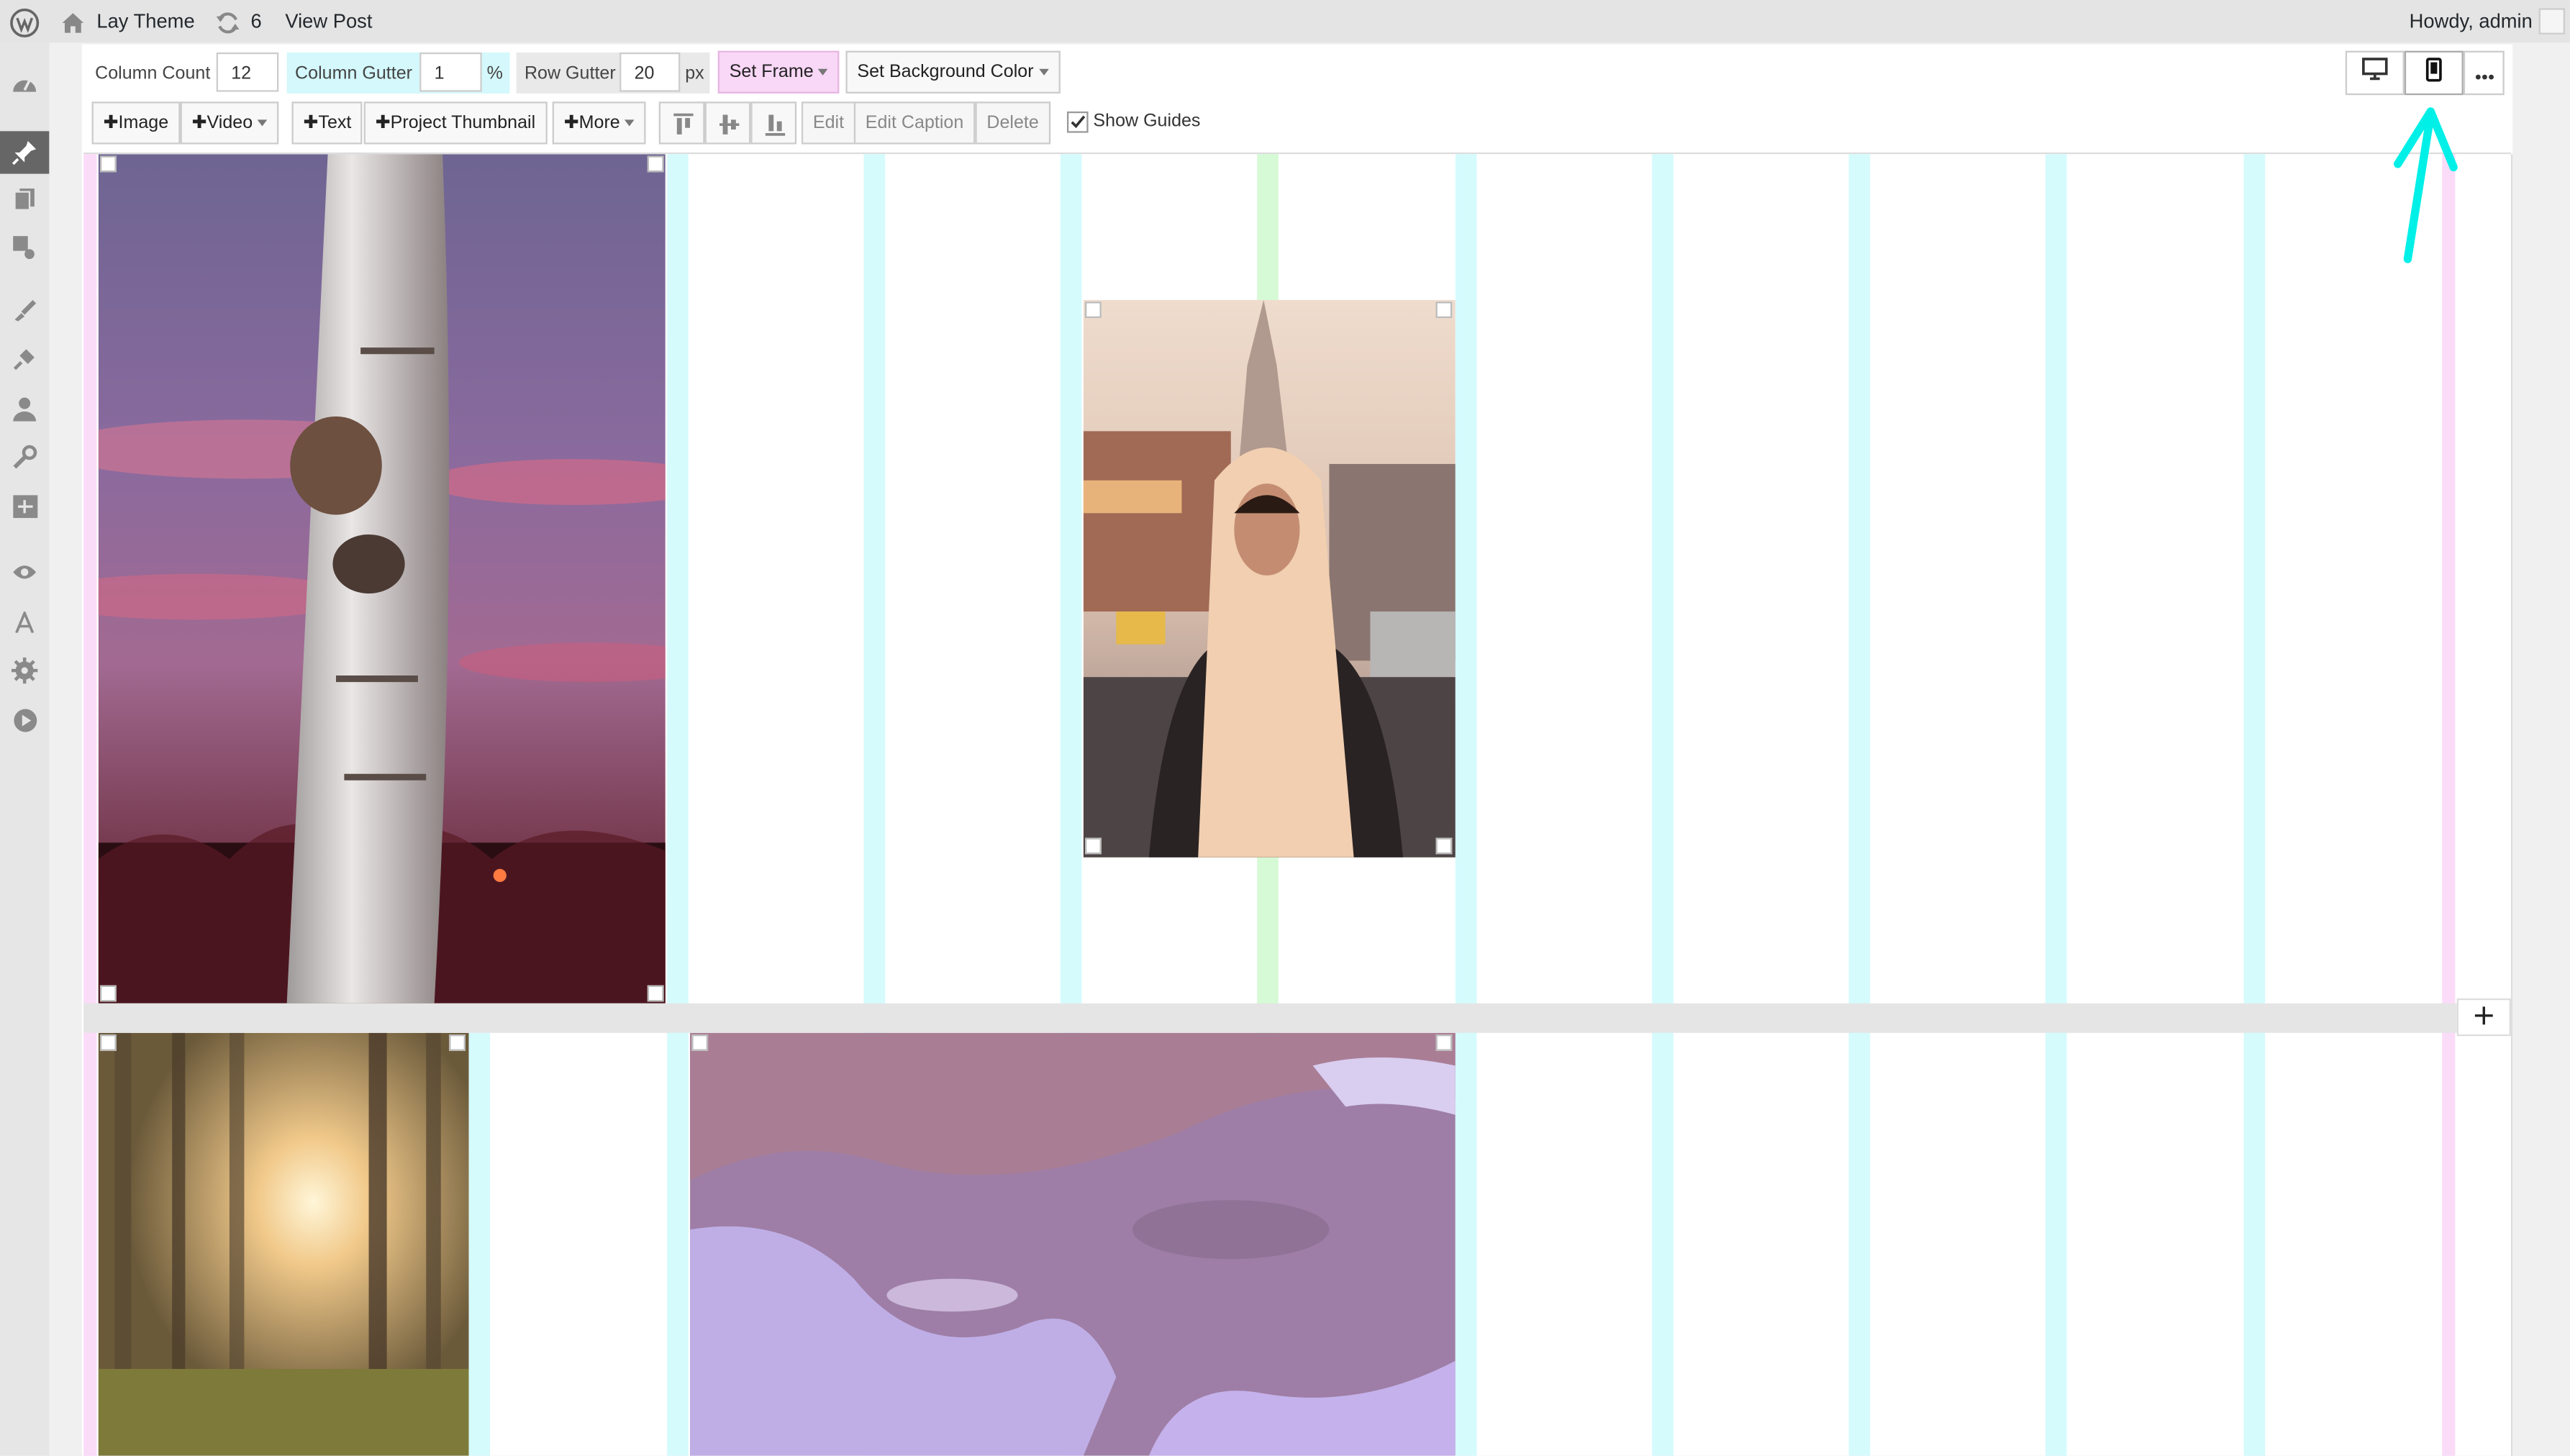 This screenshot has height=1456, width=2570. What do you see at coordinates (570, 73) in the screenshot?
I see `row-gutter-label: Row Gutter` at bounding box center [570, 73].